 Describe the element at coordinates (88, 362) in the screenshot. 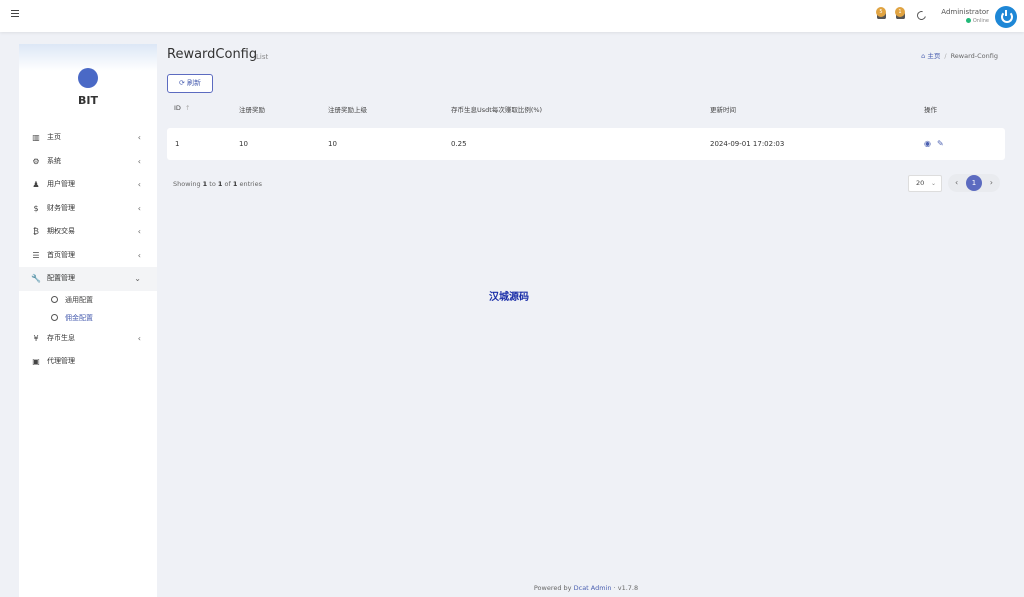

I see `sidebar-item-agents: ▣ 代理管理` at that location.